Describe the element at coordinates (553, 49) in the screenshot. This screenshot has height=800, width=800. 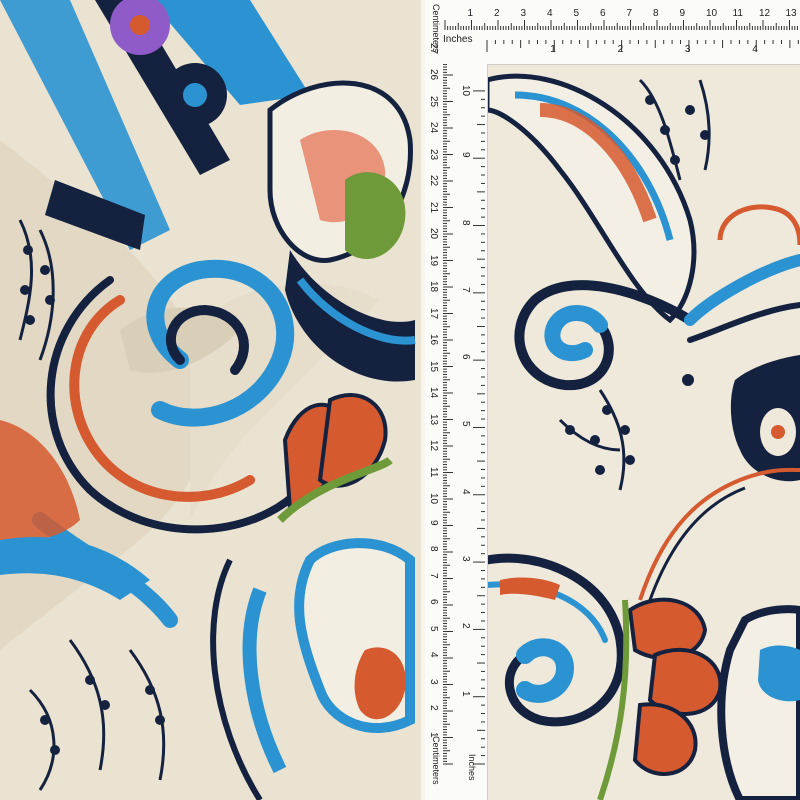
I see `top-ruler-inch-number: 1` at that location.